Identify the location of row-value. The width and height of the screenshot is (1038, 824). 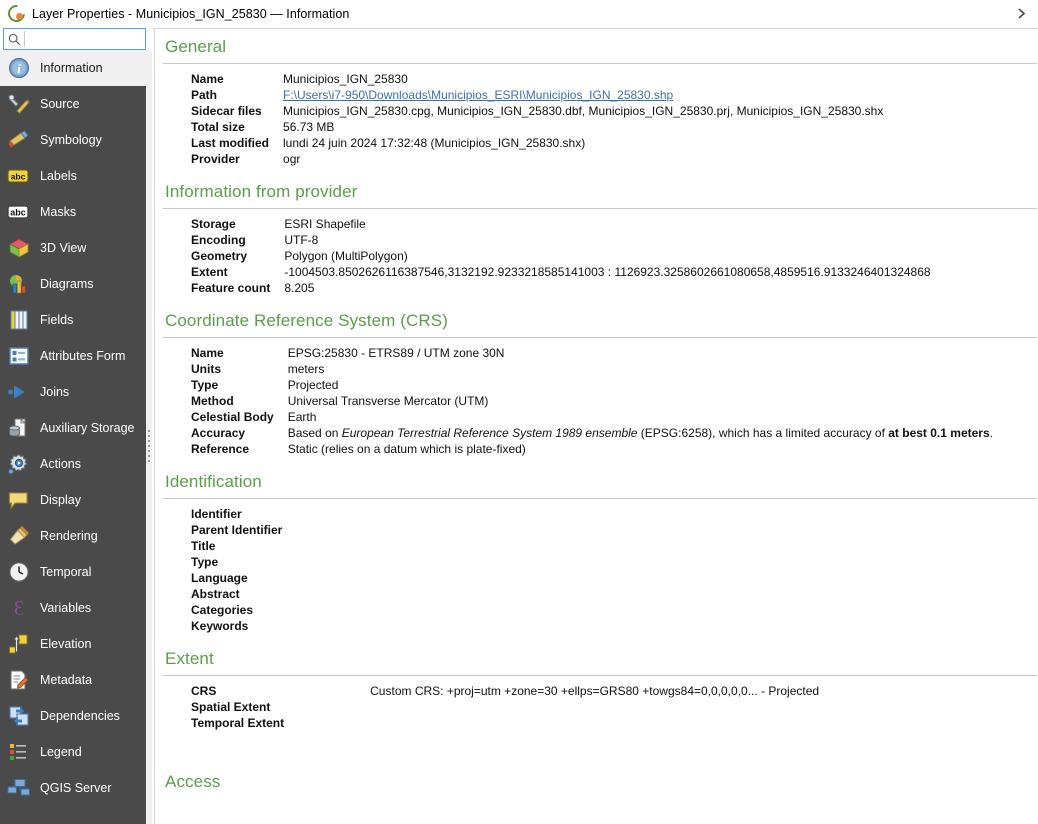
(558, 708).